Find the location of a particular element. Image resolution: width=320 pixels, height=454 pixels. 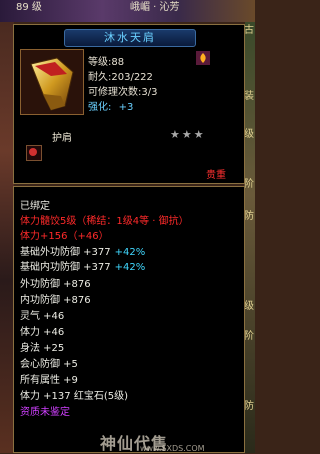

base-internal-defense-pct: +42% is located at coordinates (130, 267).